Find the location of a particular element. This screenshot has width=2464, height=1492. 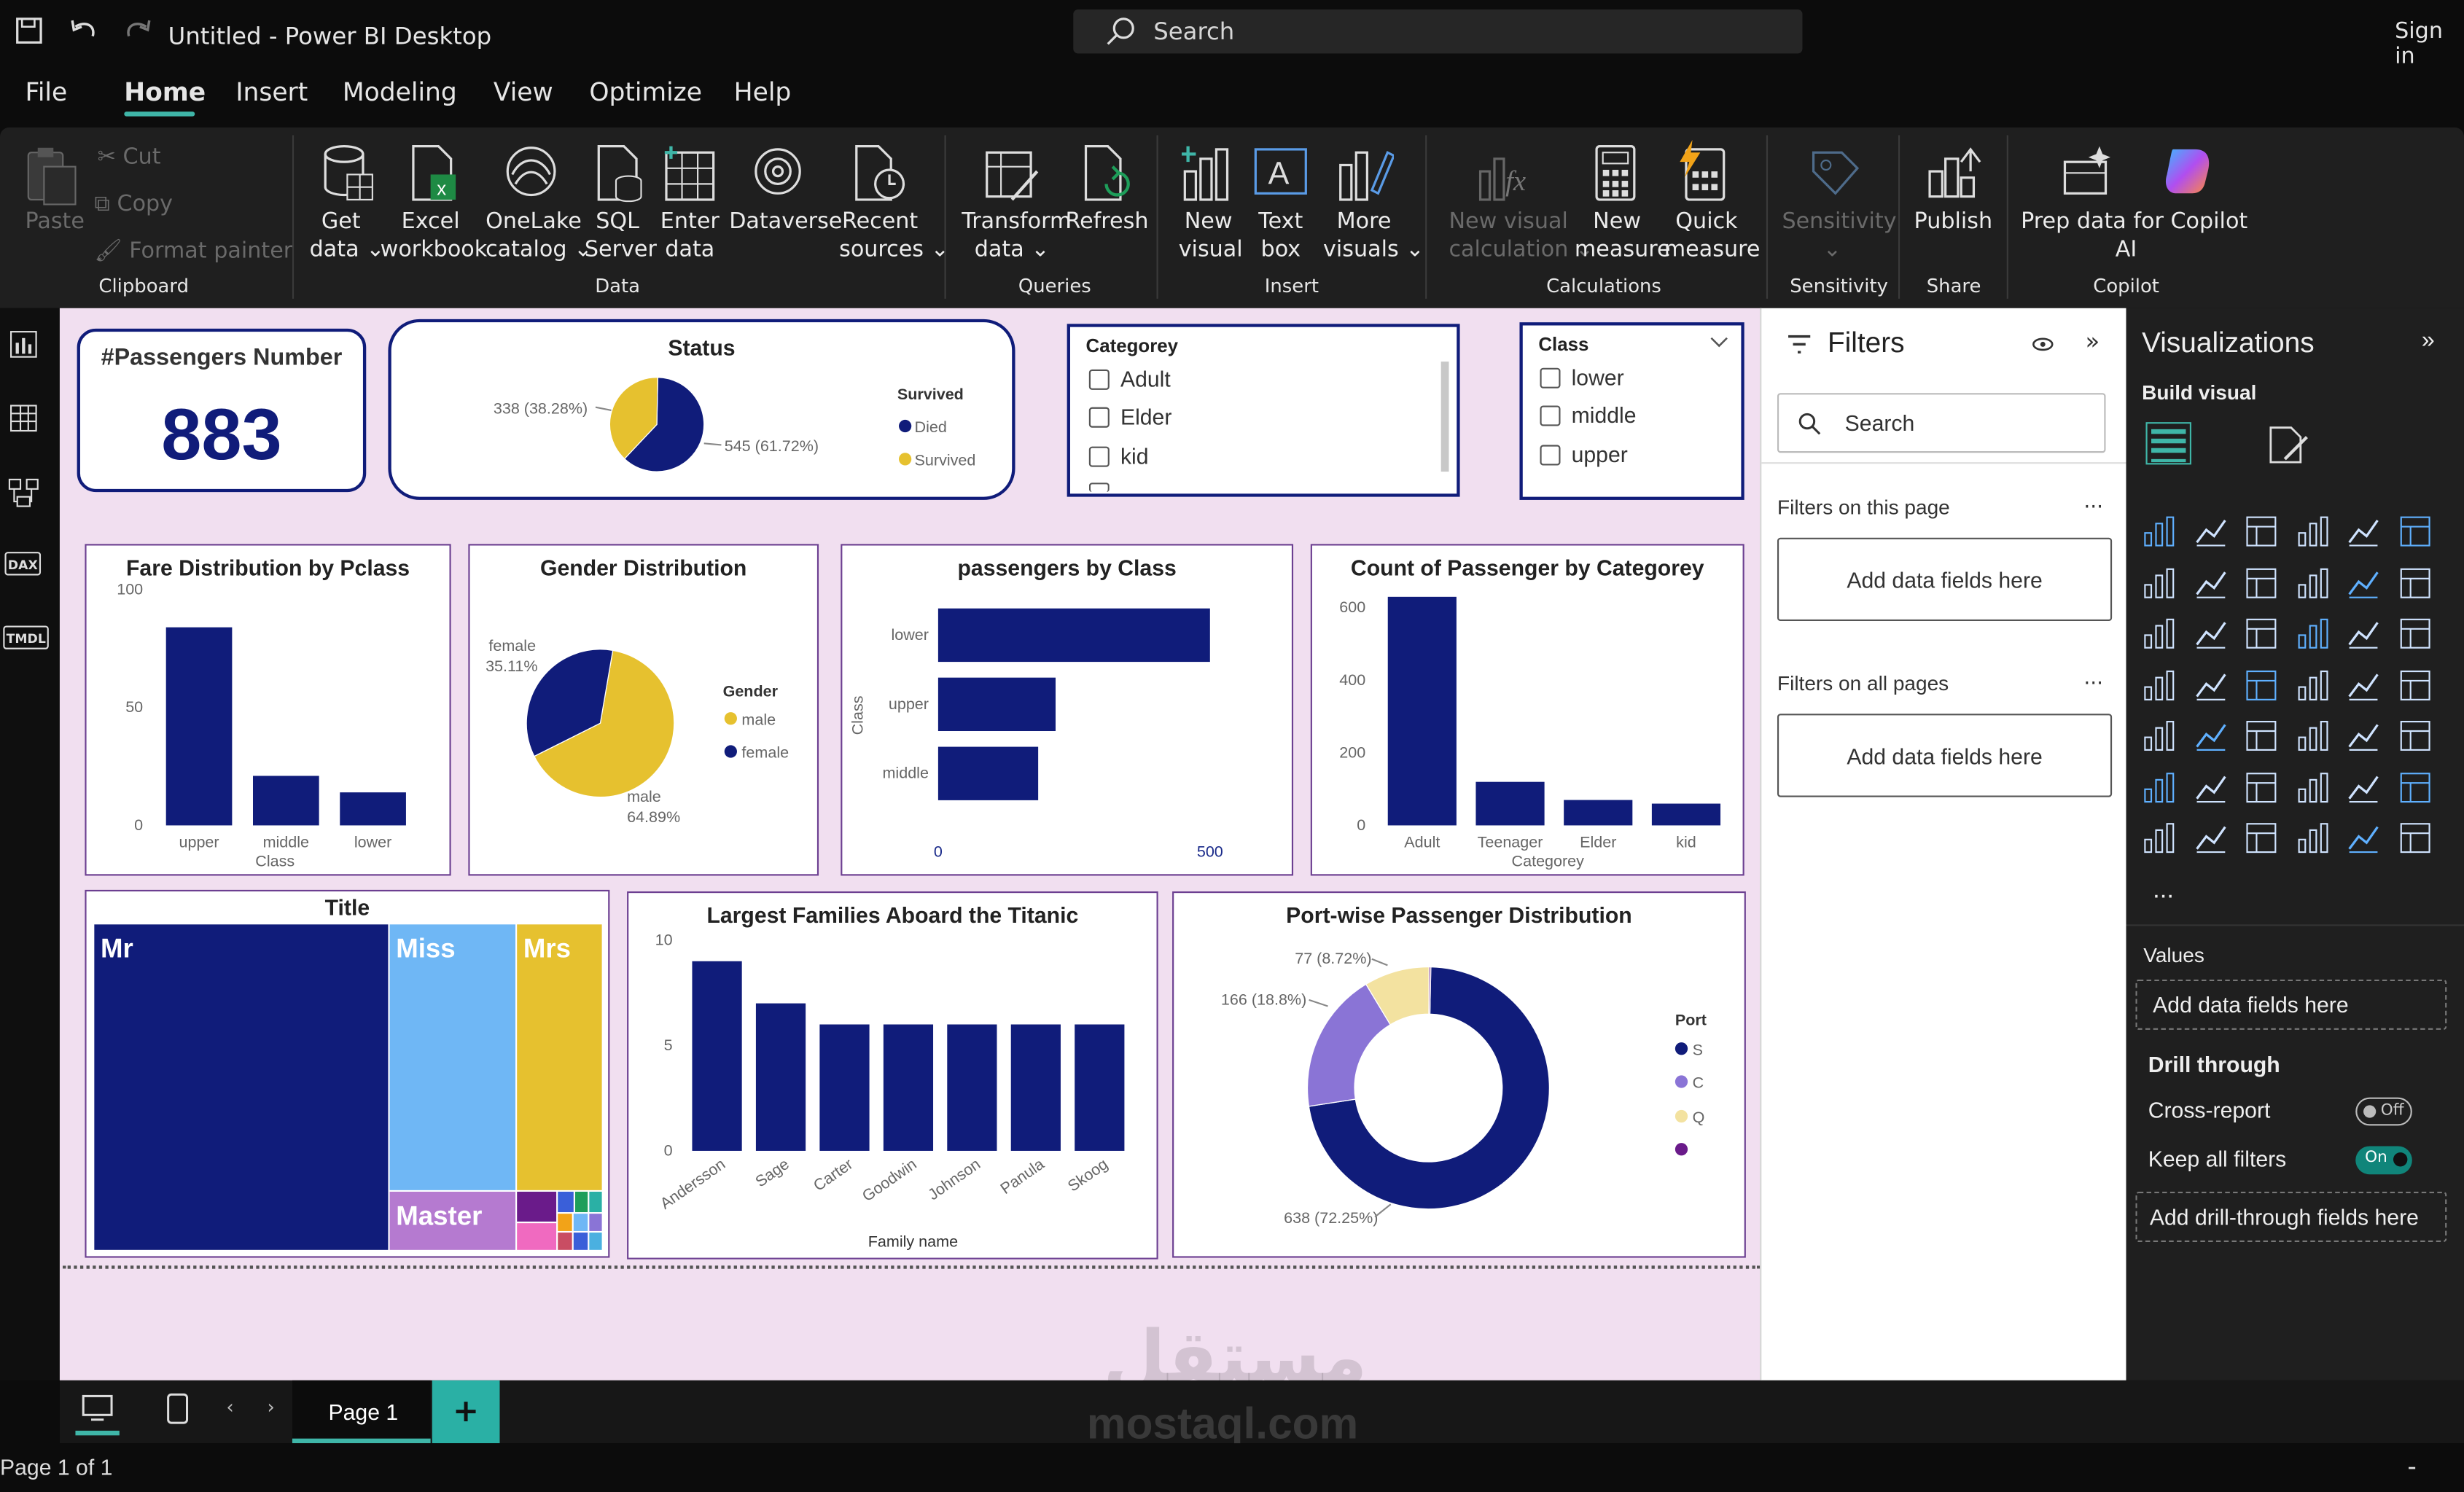

matrix-visual-icon is located at coordinates (2363, 736).